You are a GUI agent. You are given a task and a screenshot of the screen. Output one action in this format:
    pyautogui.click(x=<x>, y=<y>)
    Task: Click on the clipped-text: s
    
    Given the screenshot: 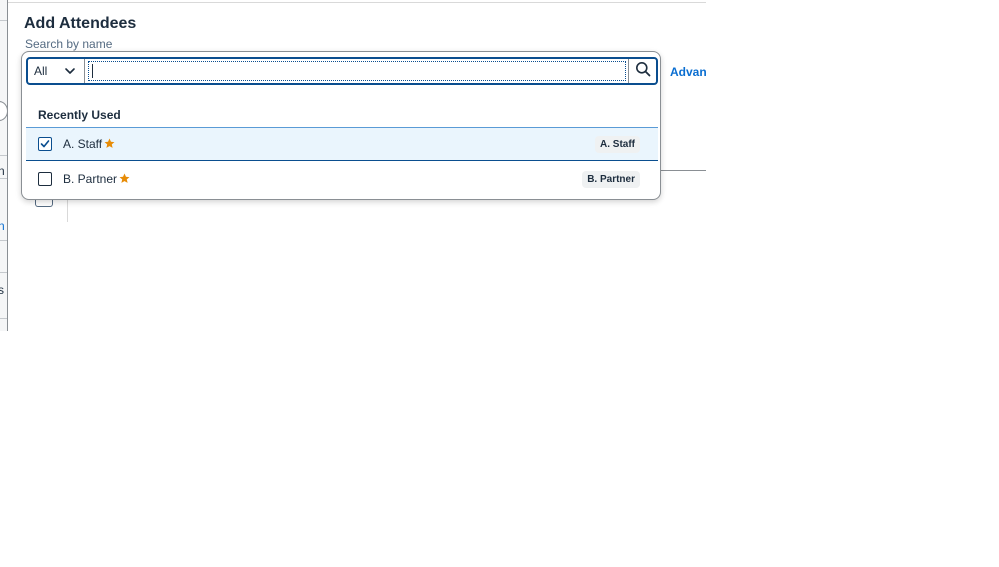 What is the action you would take?
    pyautogui.click(x=2, y=290)
    